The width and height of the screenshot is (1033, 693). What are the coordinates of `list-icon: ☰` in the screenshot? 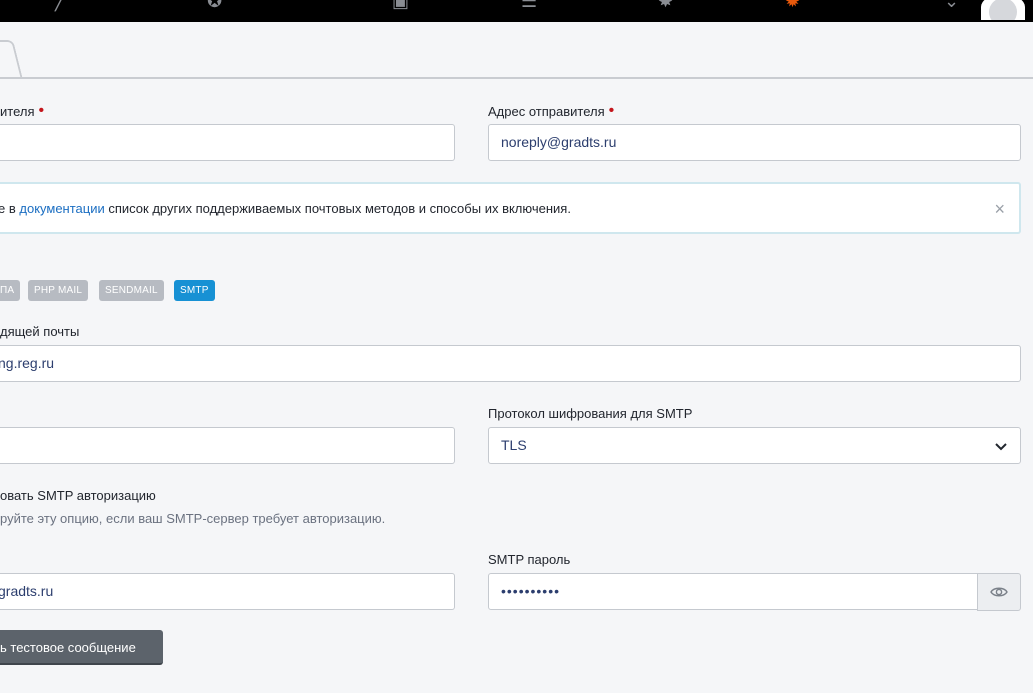 It's located at (529, 5).